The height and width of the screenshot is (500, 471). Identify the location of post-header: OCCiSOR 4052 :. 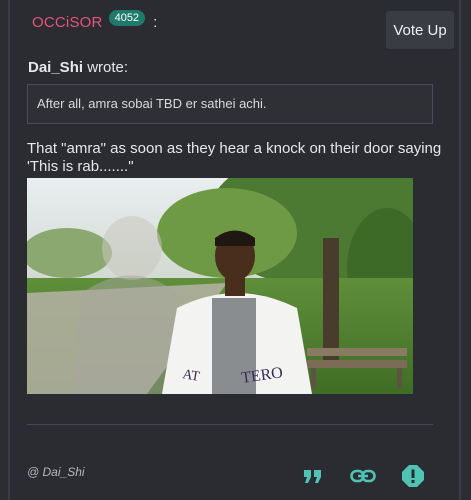
(95, 21).